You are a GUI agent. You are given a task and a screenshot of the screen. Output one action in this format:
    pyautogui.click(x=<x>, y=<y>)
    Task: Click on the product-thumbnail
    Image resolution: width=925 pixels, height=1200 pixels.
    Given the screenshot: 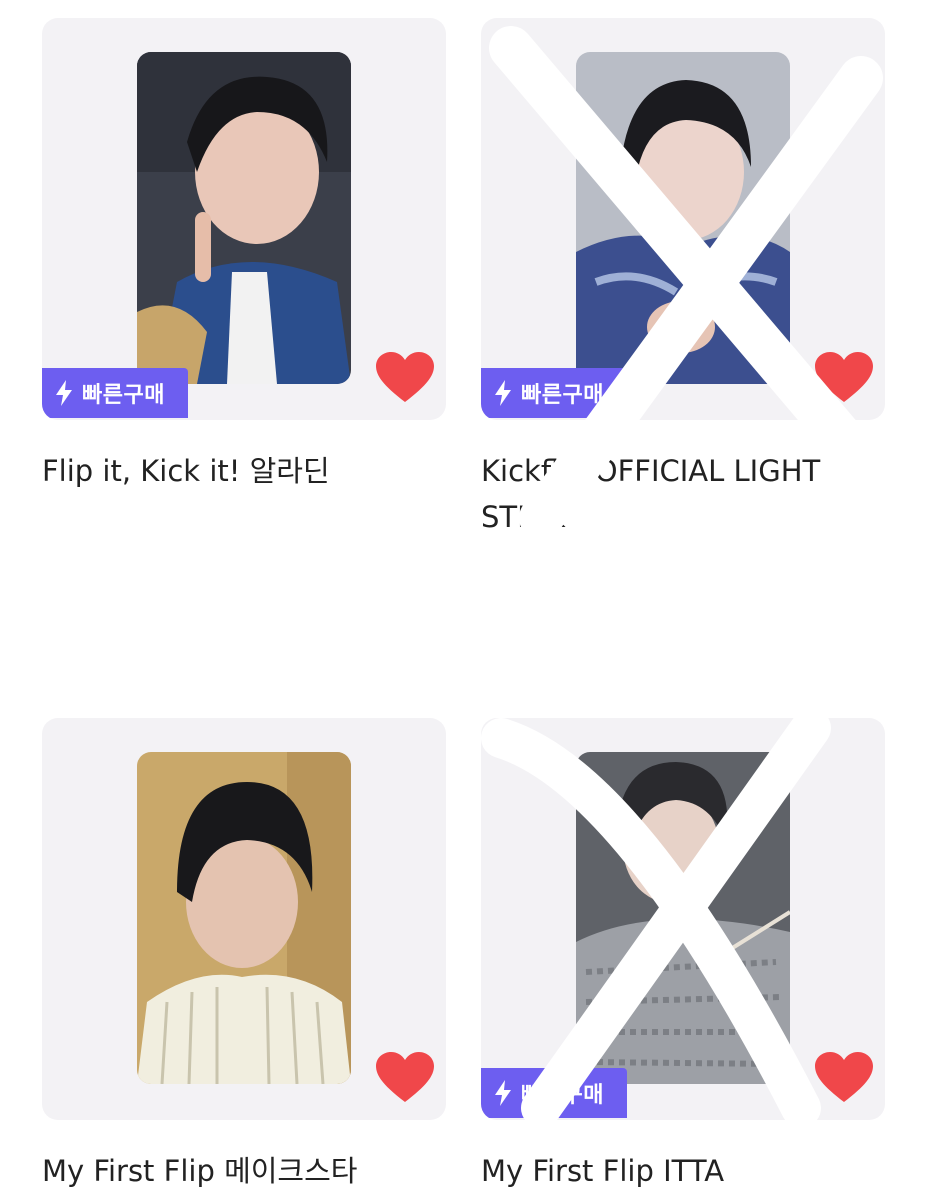 What is the action you would take?
    pyautogui.click(x=244, y=919)
    